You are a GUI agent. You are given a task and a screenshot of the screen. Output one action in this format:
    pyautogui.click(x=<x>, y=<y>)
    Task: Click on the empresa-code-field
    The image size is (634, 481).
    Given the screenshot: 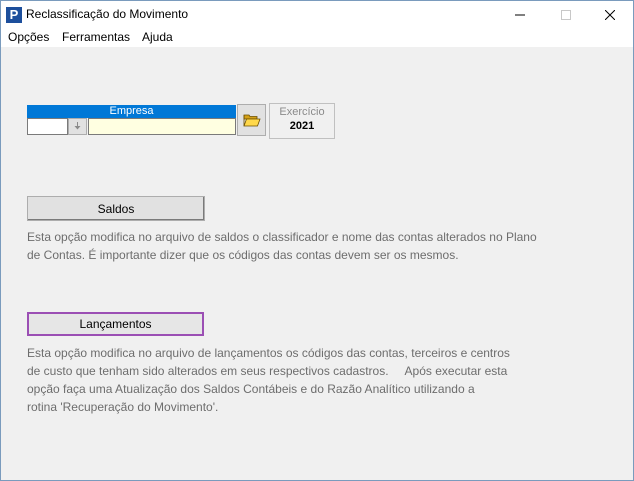 What is the action you would take?
    pyautogui.click(x=47, y=126)
    